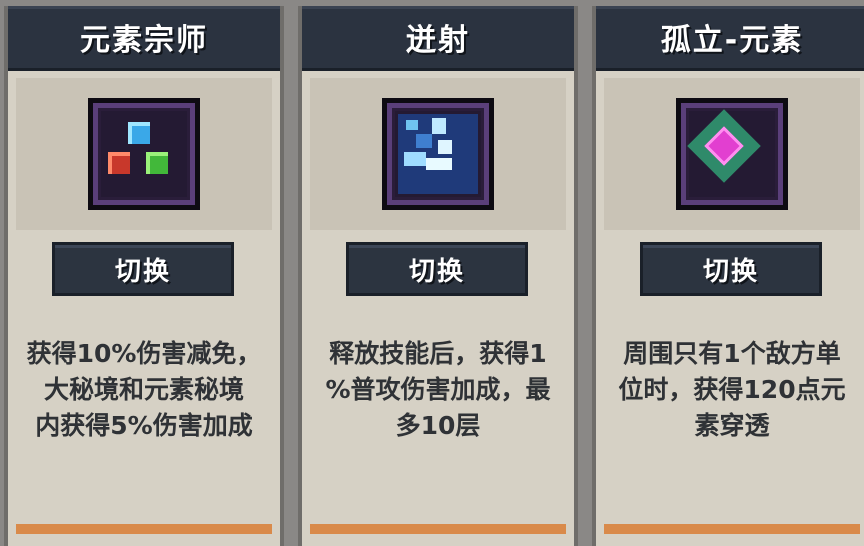 The width and height of the screenshot is (864, 546). I want to click on description-line: %普攻伤害加成，最, so click(438, 389).